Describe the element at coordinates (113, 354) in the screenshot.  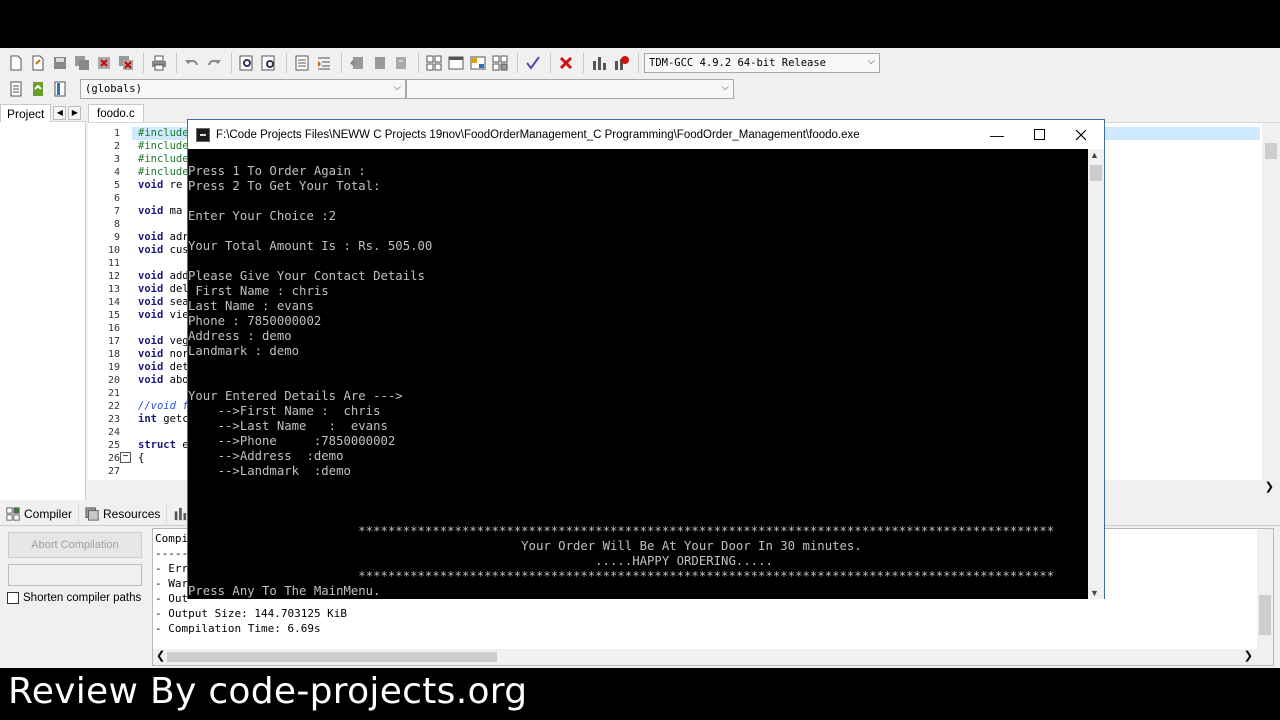
I see `line-number: 18` at that location.